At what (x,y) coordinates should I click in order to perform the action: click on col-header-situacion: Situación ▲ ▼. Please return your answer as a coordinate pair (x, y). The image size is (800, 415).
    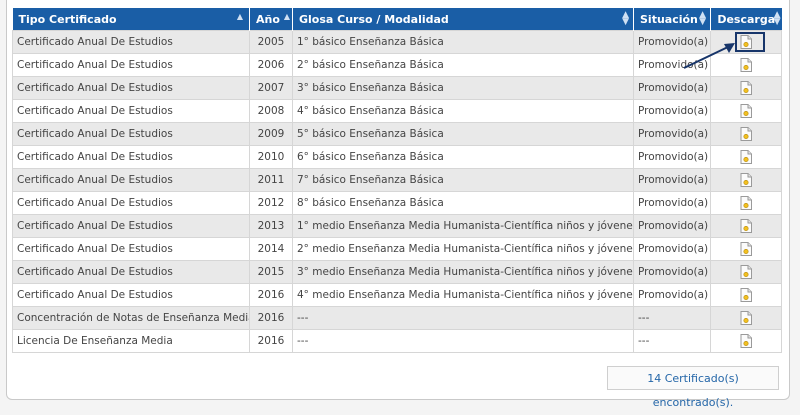
    Looking at the image, I should click on (672, 19).